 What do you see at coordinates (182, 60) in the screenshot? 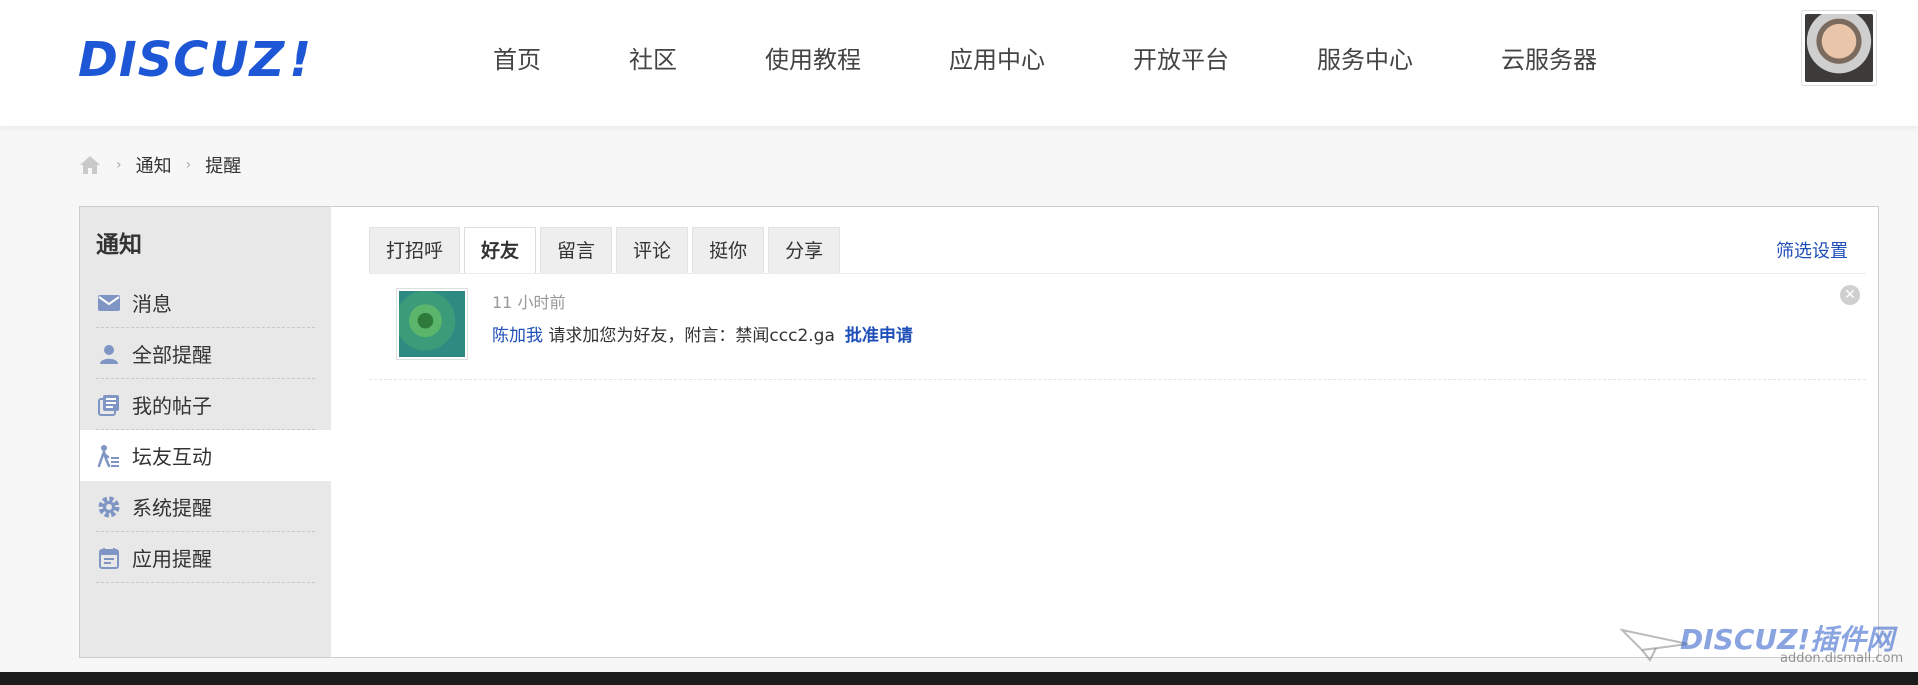
I see `logo-text: DISCUZ` at bounding box center [182, 60].